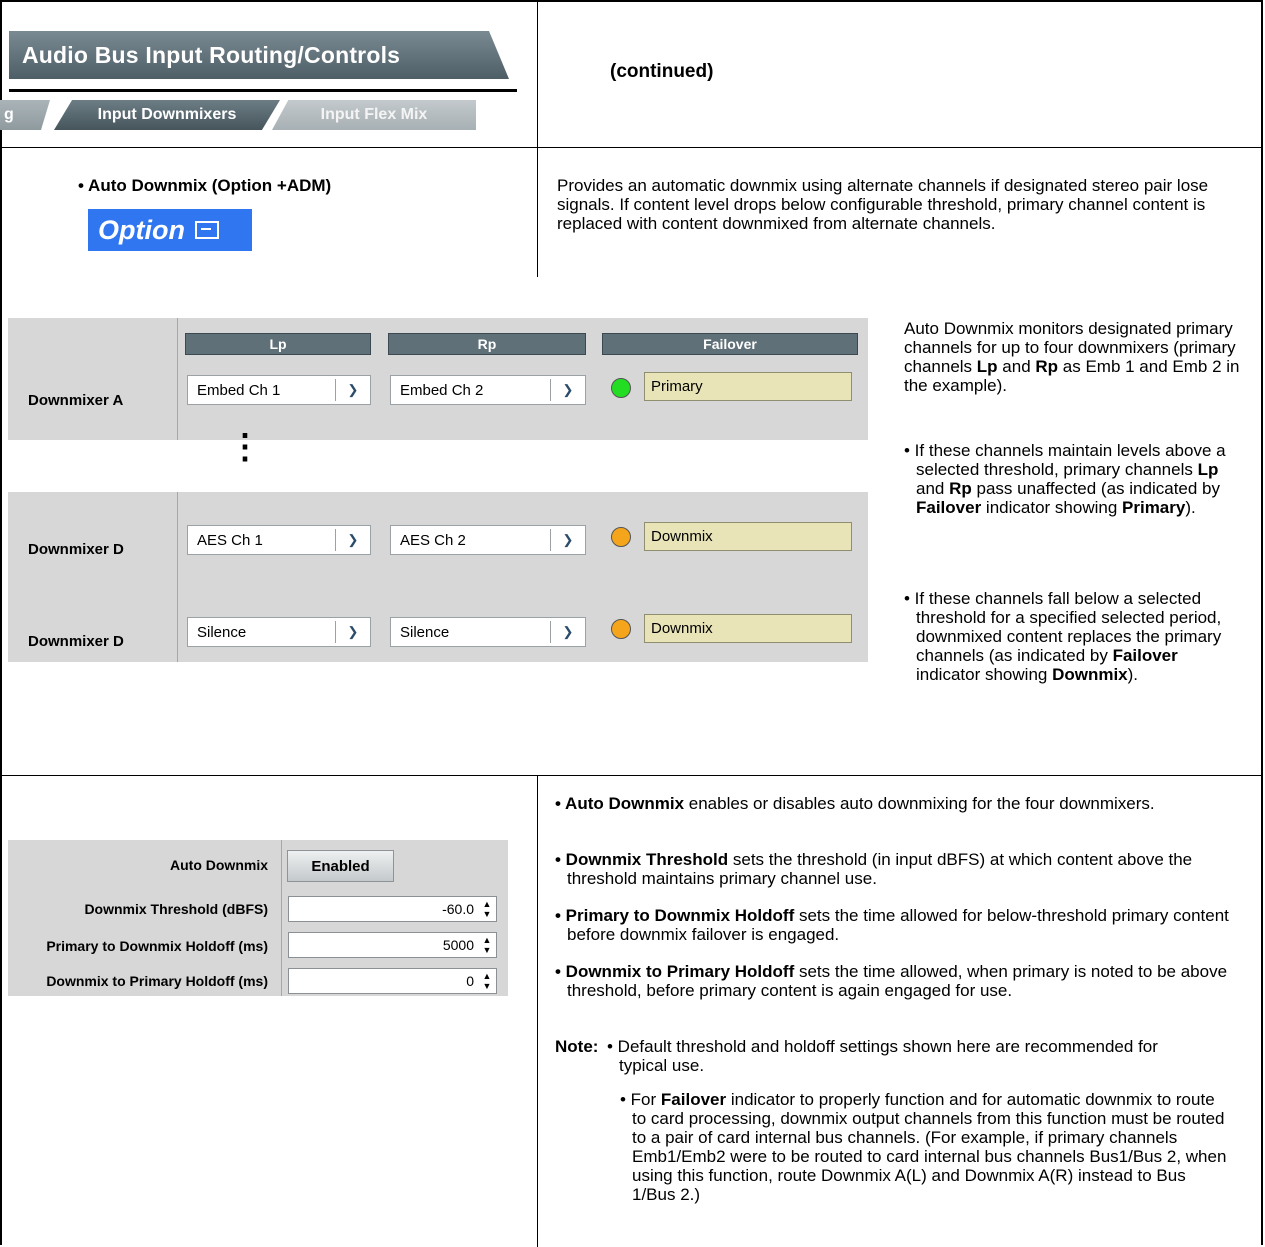 The image size is (1265, 1247). Describe the element at coordinates (621, 388) in the screenshot. I see `status-led-green` at that location.